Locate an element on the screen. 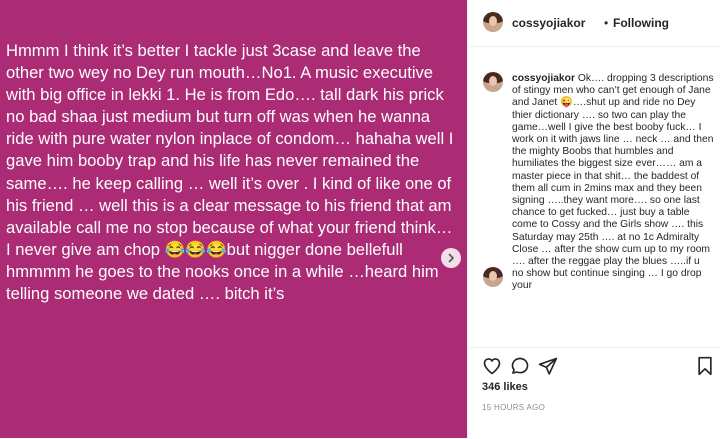 Image resolution: width=720 pixels, height=439 pixels. caption-avatar is located at coordinates (493, 82).